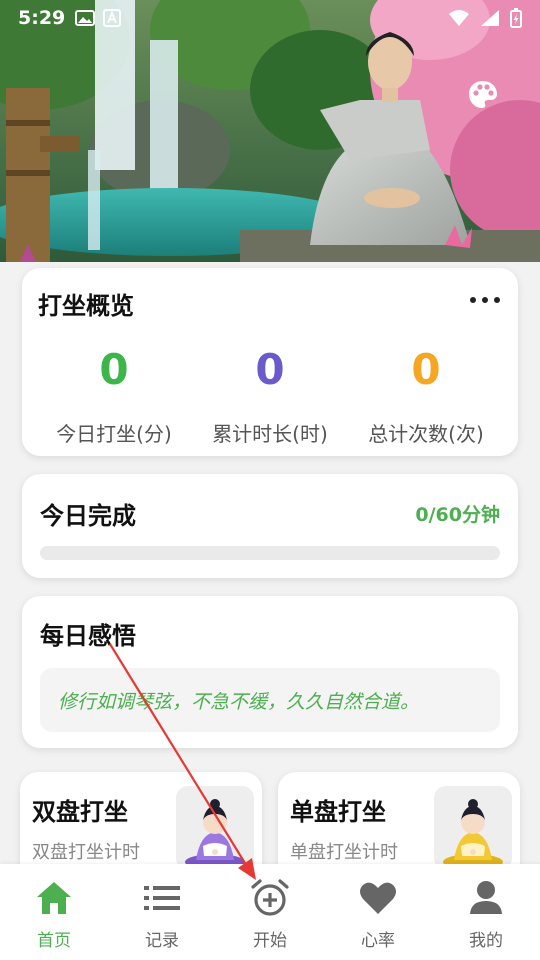 The width and height of the screenshot is (540, 960). I want to click on theme-palette-button, so click(483, 95).